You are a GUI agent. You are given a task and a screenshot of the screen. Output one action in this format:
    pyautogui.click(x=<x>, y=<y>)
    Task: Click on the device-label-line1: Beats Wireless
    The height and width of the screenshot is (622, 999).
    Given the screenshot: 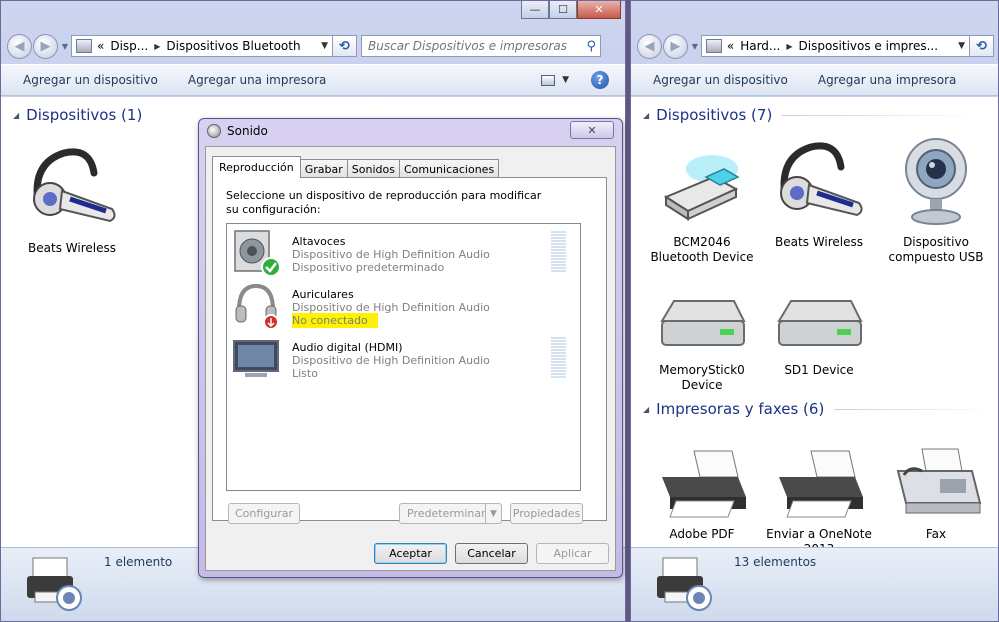 What is the action you would take?
    pyautogui.click(x=819, y=242)
    